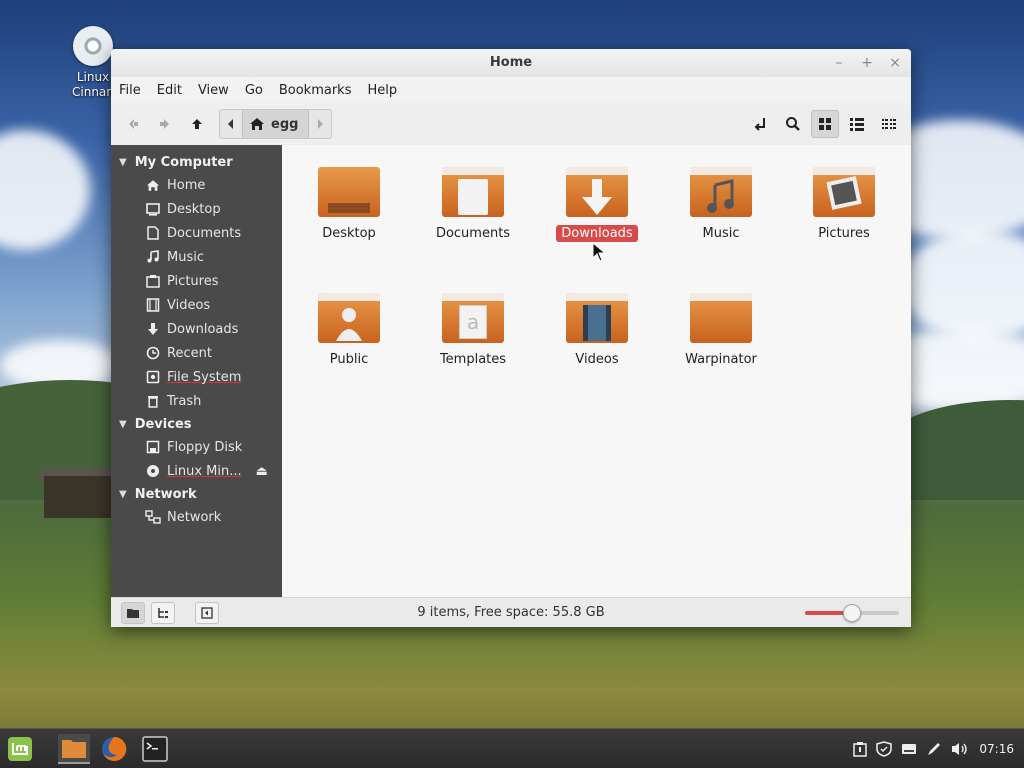 The height and width of the screenshot is (768, 1024). Describe the element at coordinates (857, 124) in the screenshot. I see `list-view-button` at that location.